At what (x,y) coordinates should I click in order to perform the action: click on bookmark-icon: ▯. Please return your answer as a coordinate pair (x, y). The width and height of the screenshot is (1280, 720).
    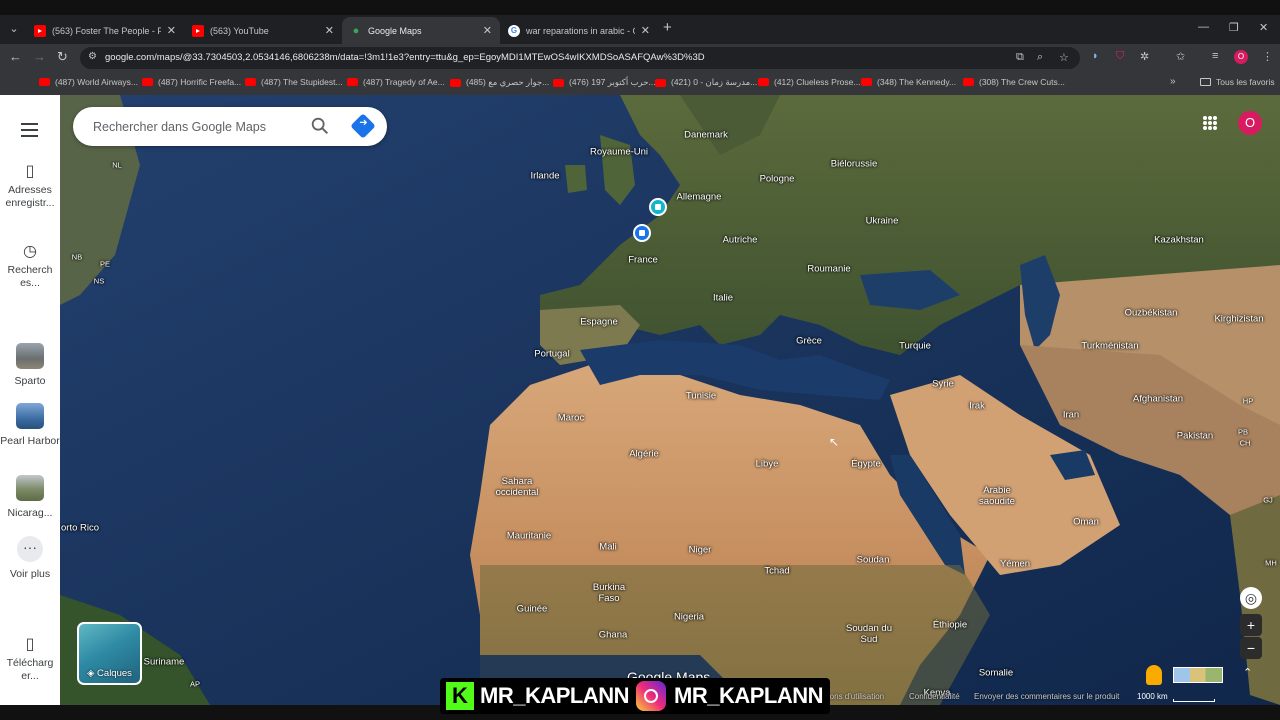
    Looking at the image, I should click on (30, 171).